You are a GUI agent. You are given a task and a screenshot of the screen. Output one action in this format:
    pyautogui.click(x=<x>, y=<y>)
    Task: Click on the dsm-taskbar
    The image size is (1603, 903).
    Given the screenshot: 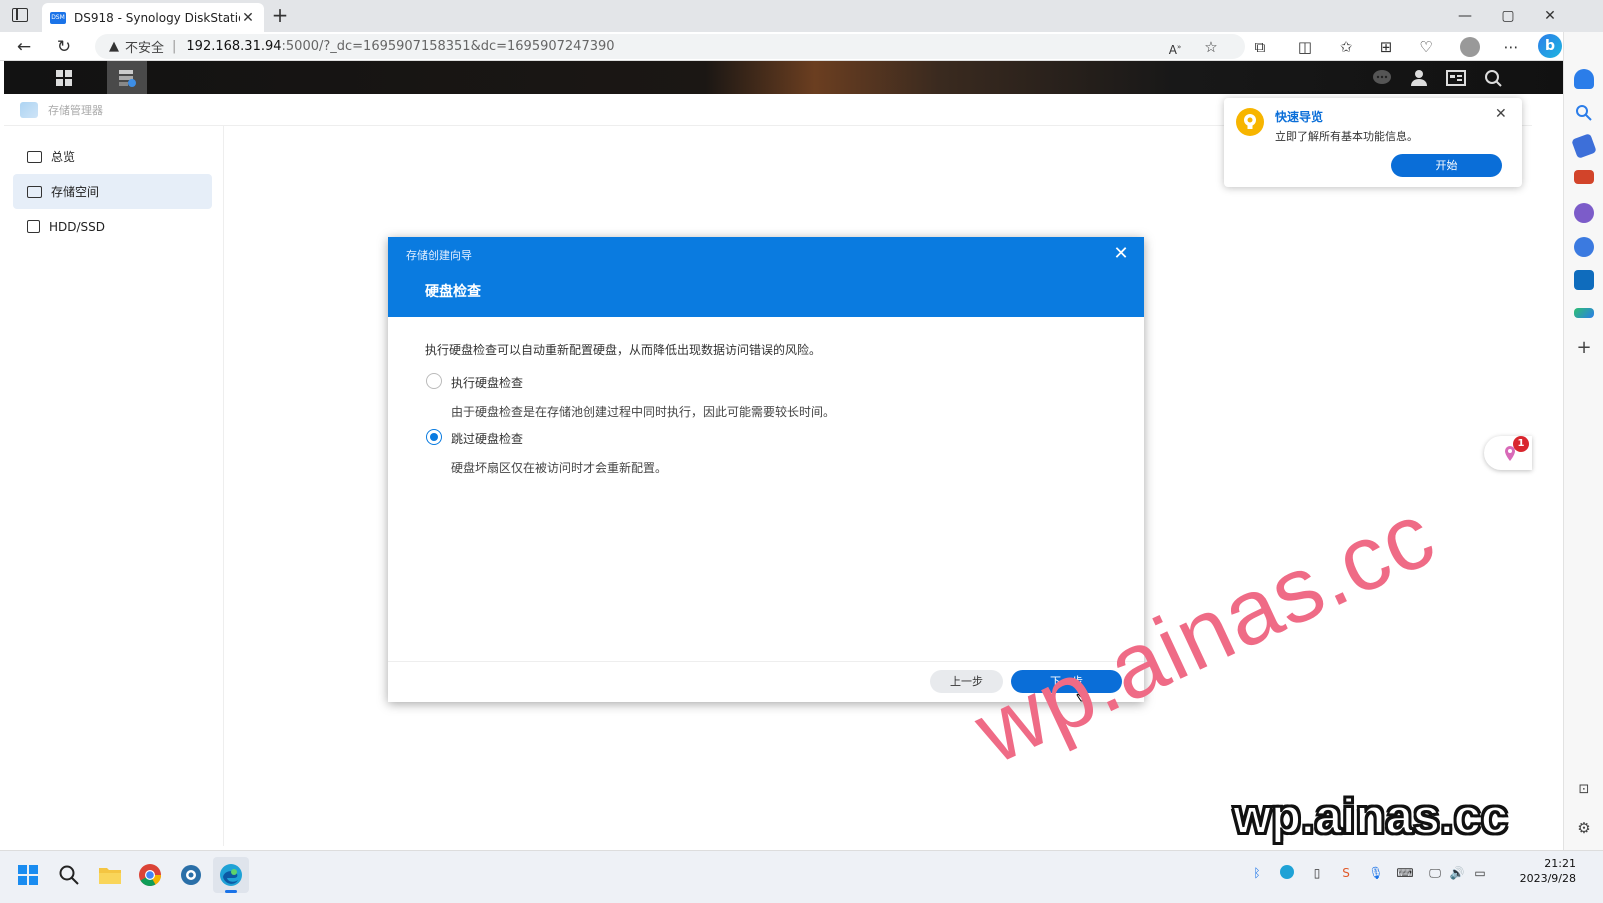 What is the action you would take?
    pyautogui.click(x=783, y=77)
    